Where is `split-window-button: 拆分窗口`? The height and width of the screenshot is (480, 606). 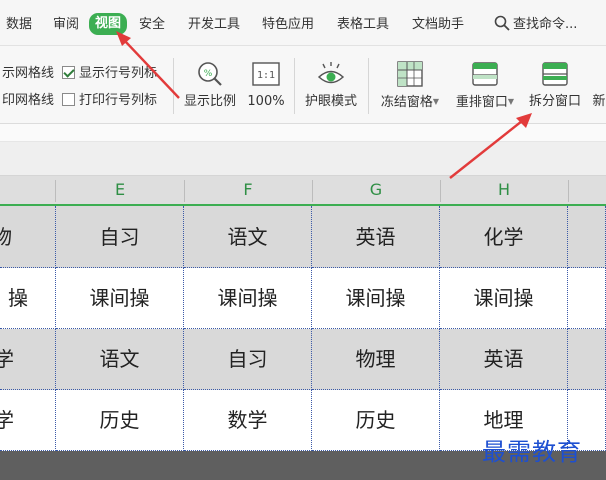 split-window-button: 拆分窗口 is located at coordinates (555, 85).